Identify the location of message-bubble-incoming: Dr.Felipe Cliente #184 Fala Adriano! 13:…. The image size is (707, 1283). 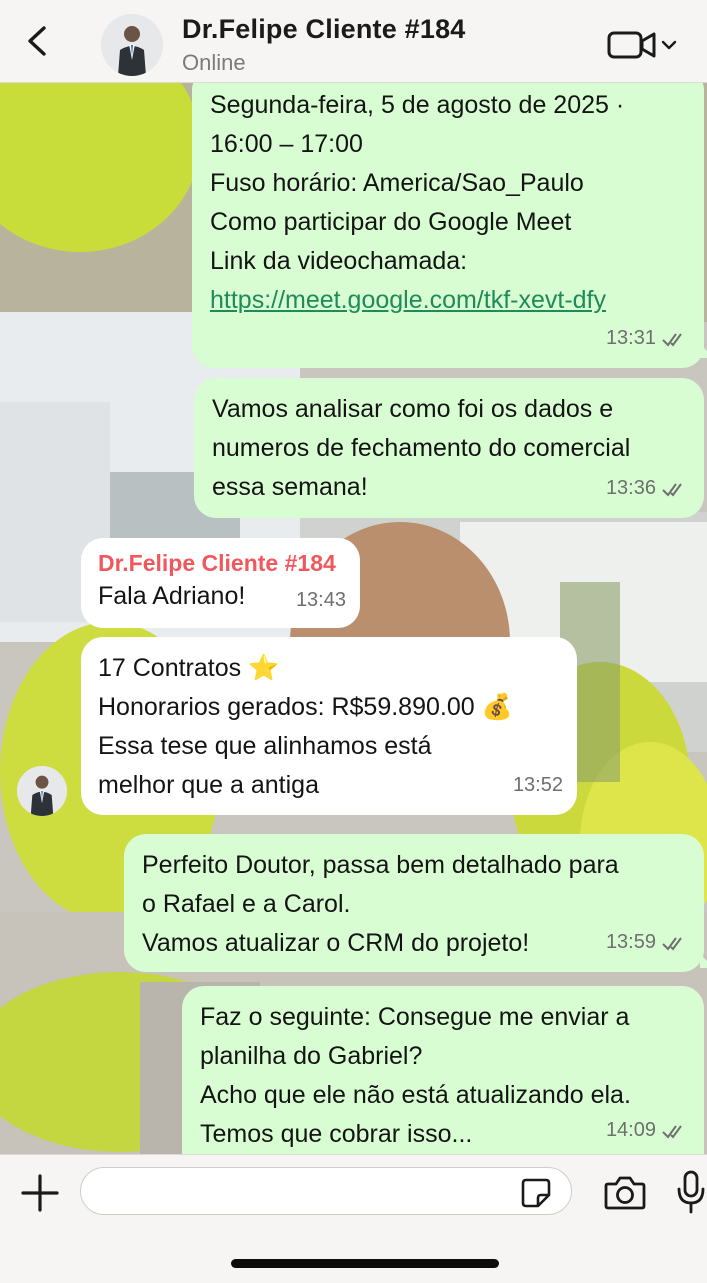
(220, 583).